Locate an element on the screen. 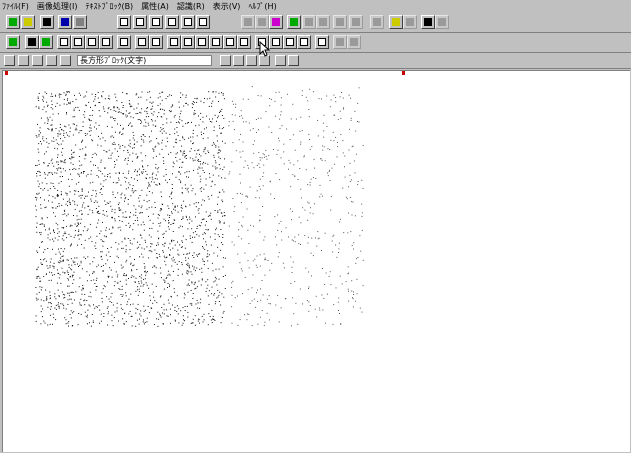 This screenshot has width=631, height=453. vertical-text-button is located at coordinates (188, 42).